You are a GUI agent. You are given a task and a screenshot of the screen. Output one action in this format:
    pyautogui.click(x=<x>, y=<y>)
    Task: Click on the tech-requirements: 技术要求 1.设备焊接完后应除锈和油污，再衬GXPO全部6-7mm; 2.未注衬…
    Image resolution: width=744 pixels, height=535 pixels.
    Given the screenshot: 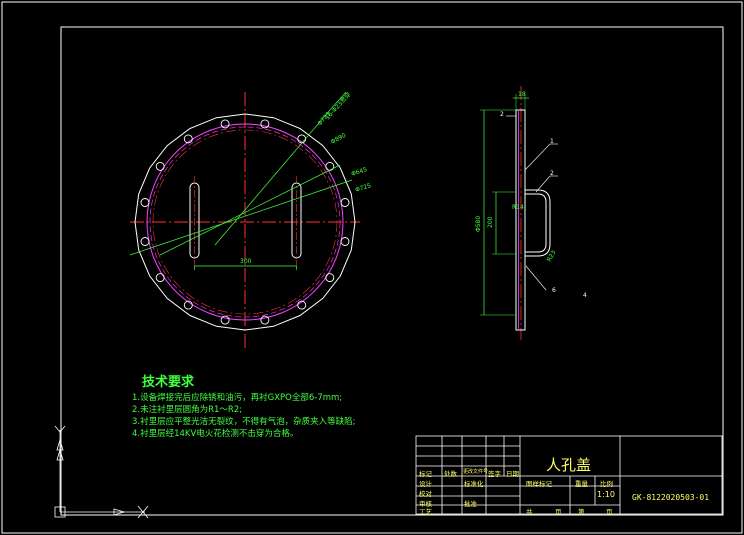 What is the action you would take?
    pyautogui.click(x=243, y=407)
    